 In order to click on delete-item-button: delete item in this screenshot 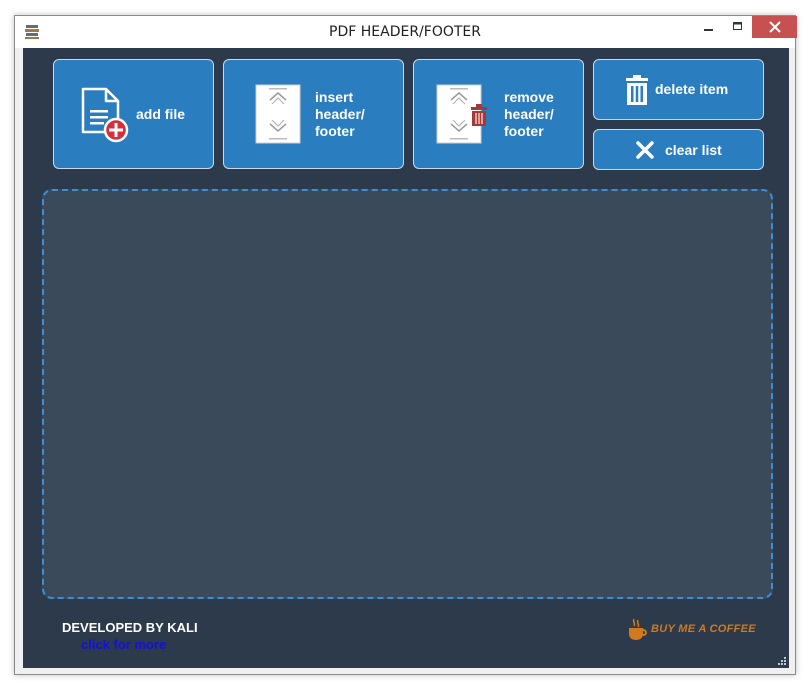, I will do `click(678, 89)`.